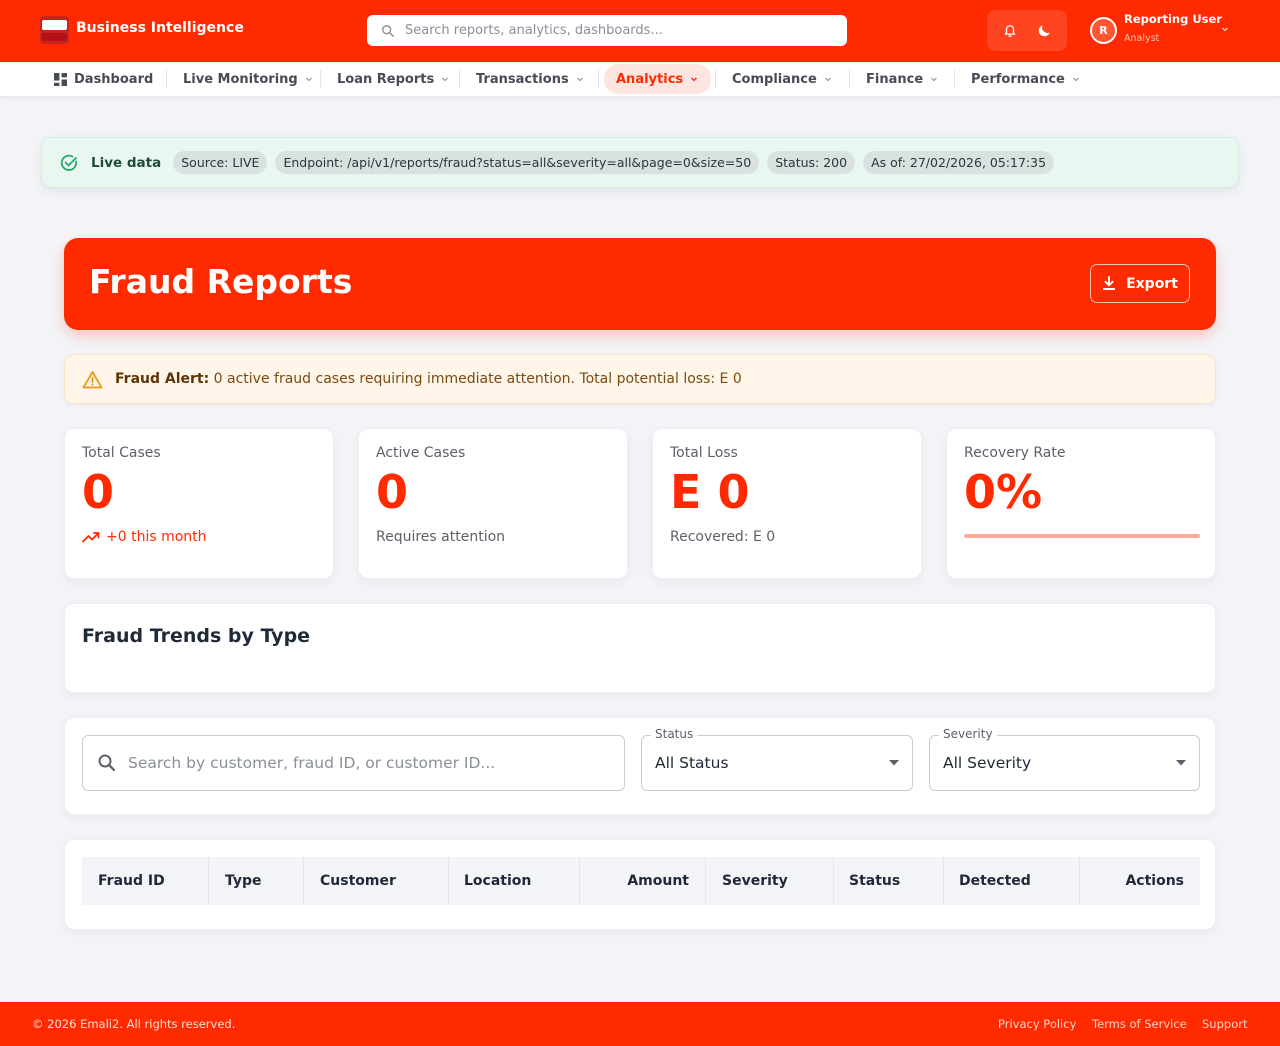 The height and width of the screenshot is (1046, 1280). Describe the element at coordinates (755, 881) in the screenshot. I see `column-header-severity: Severity` at that location.